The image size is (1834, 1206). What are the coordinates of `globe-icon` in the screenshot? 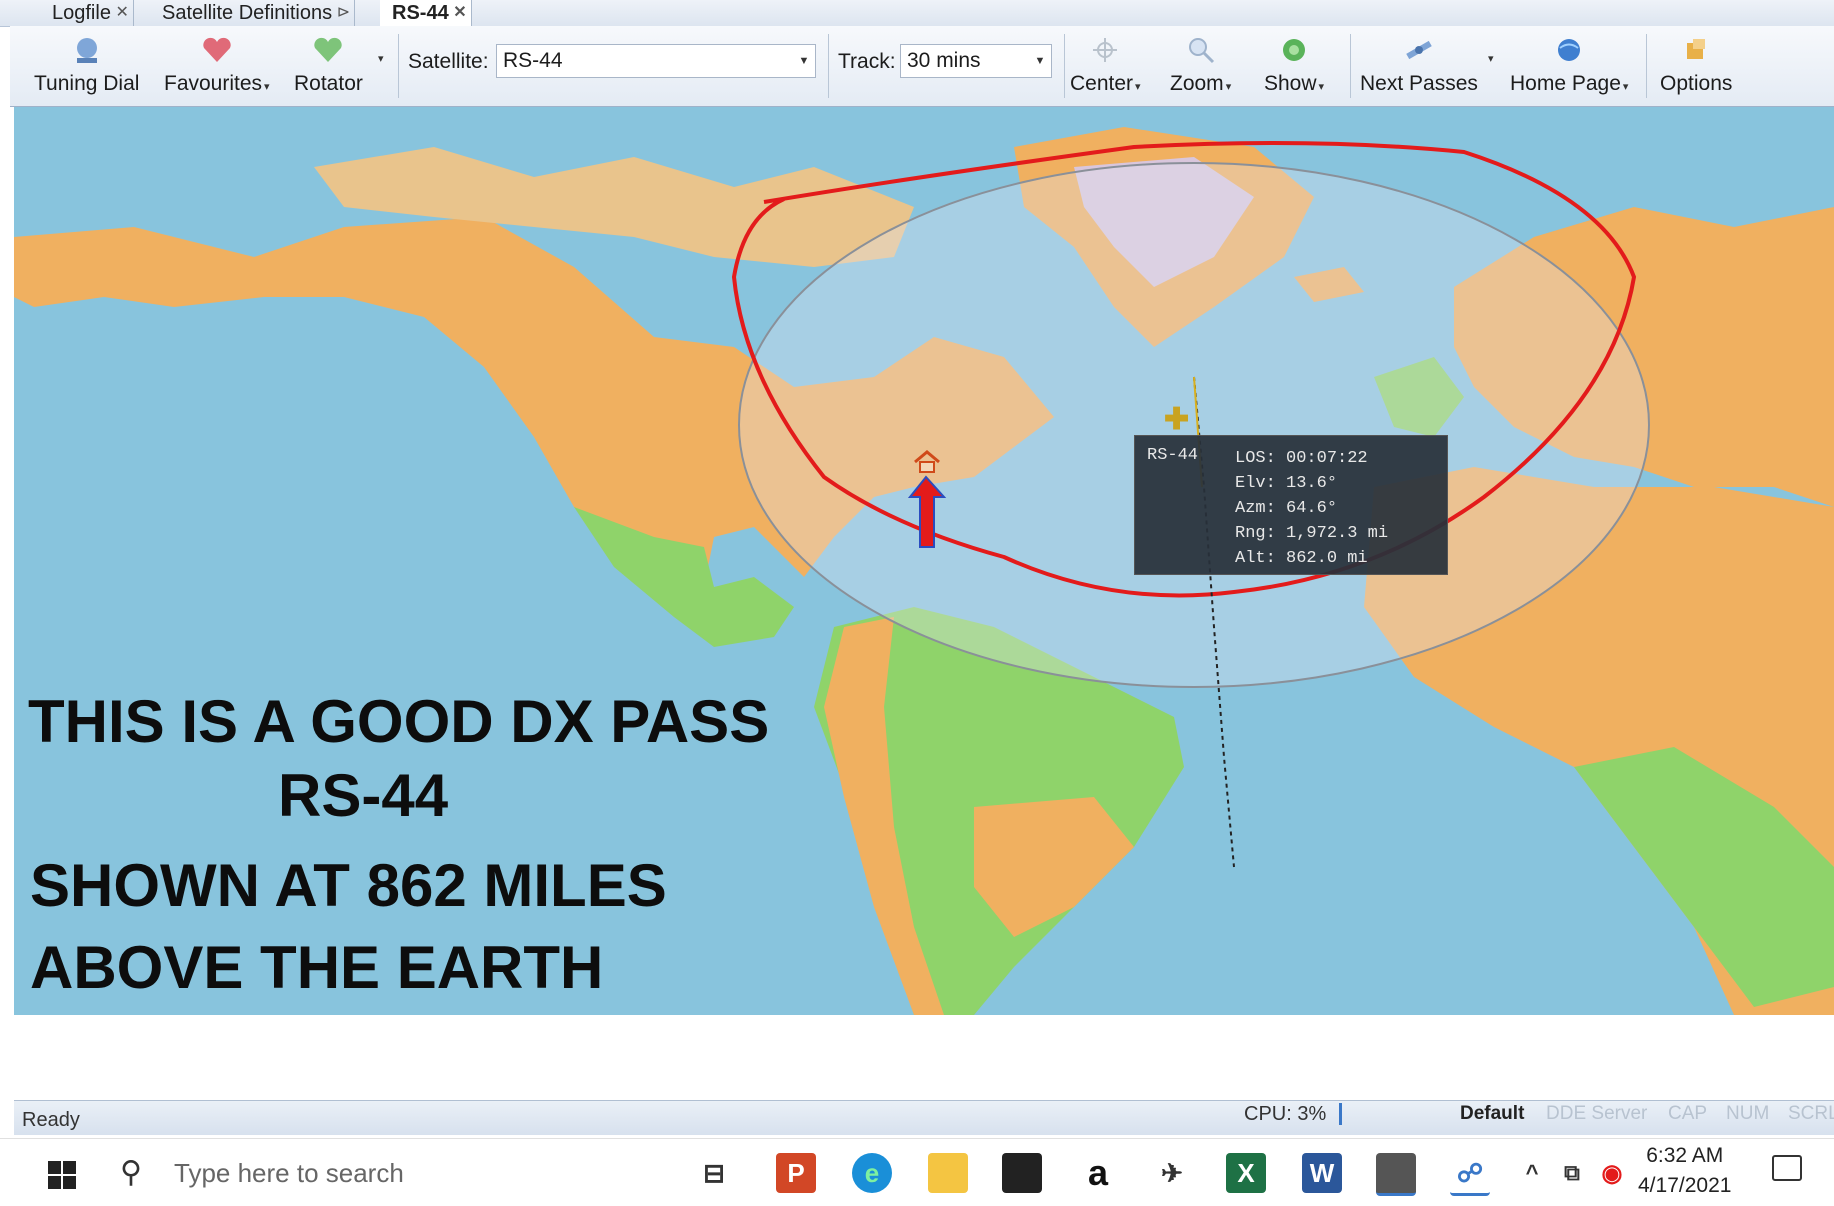 It's located at (1569, 50).